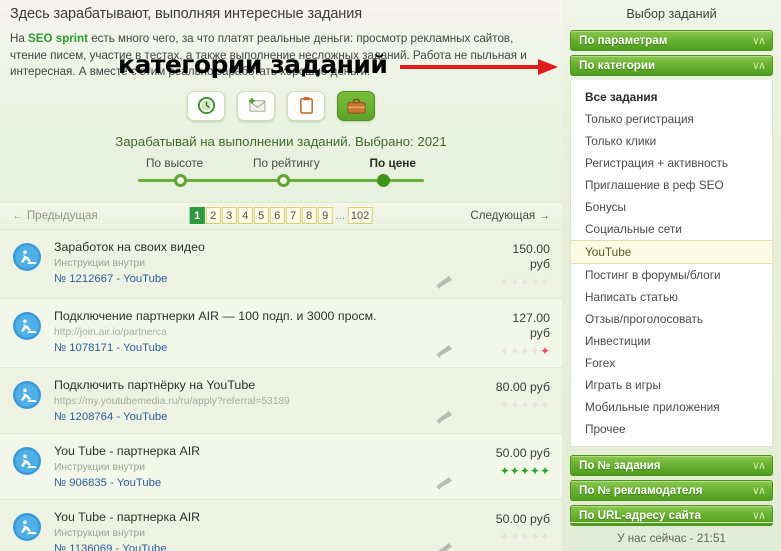 The height and width of the screenshot is (551, 781). What do you see at coordinates (256, 105) in the screenshot?
I see `mail-plus-icon` at bounding box center [256, 105].